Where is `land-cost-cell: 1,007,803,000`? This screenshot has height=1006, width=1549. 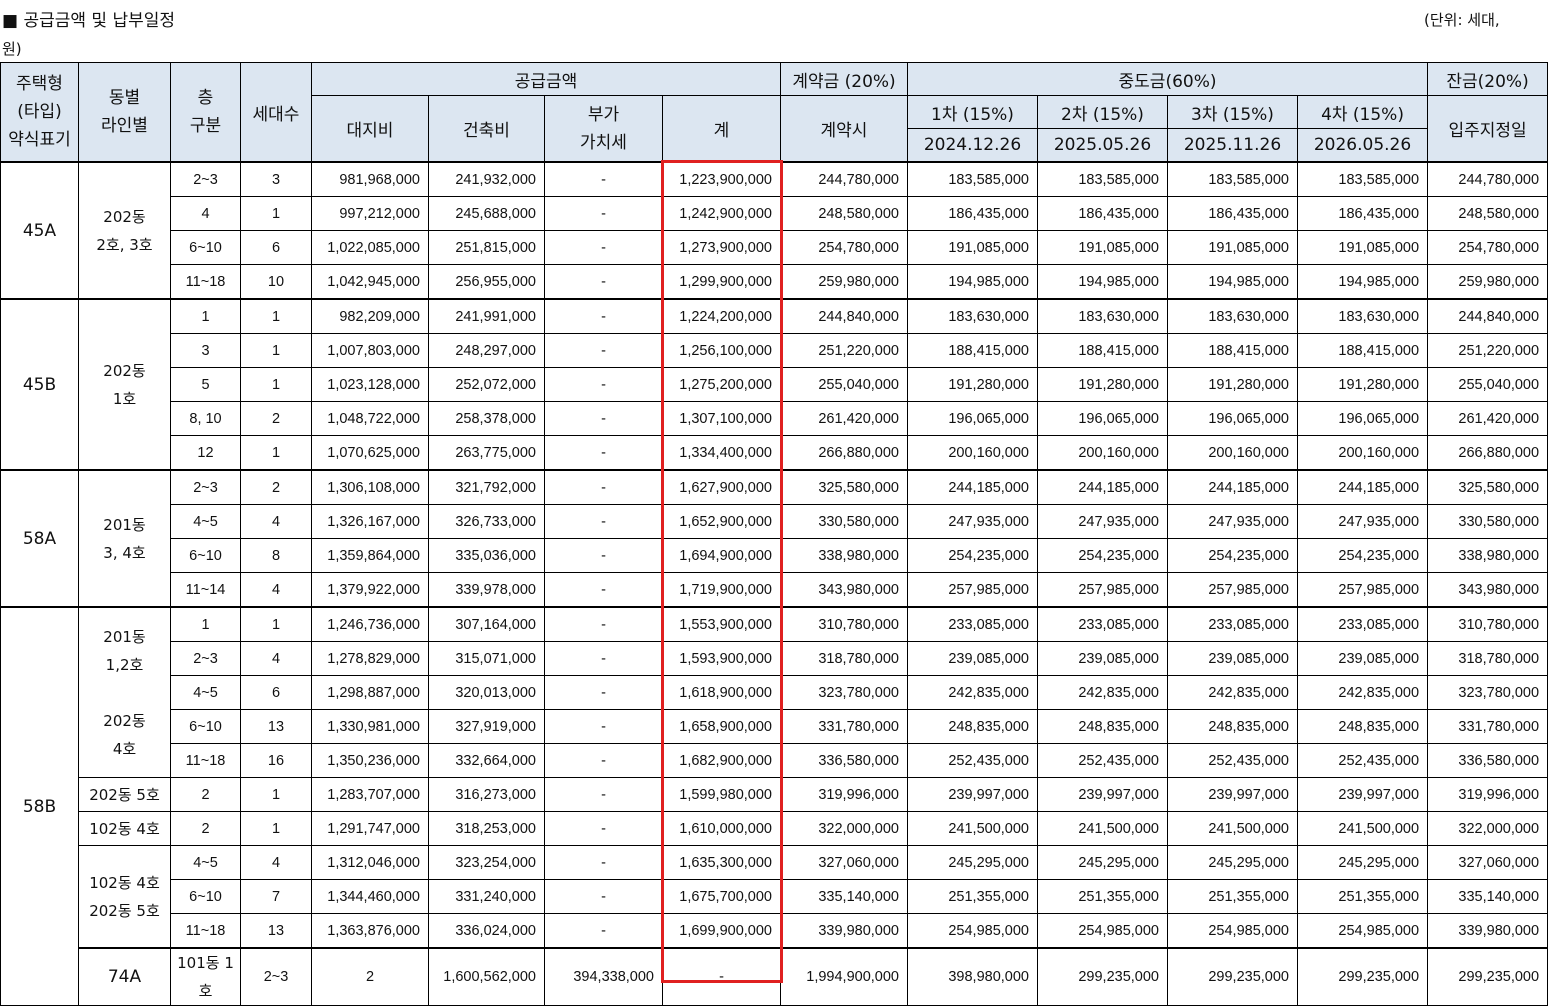 land-cost-cell: 1,007,803,000 is located at coordinates (370, 350).